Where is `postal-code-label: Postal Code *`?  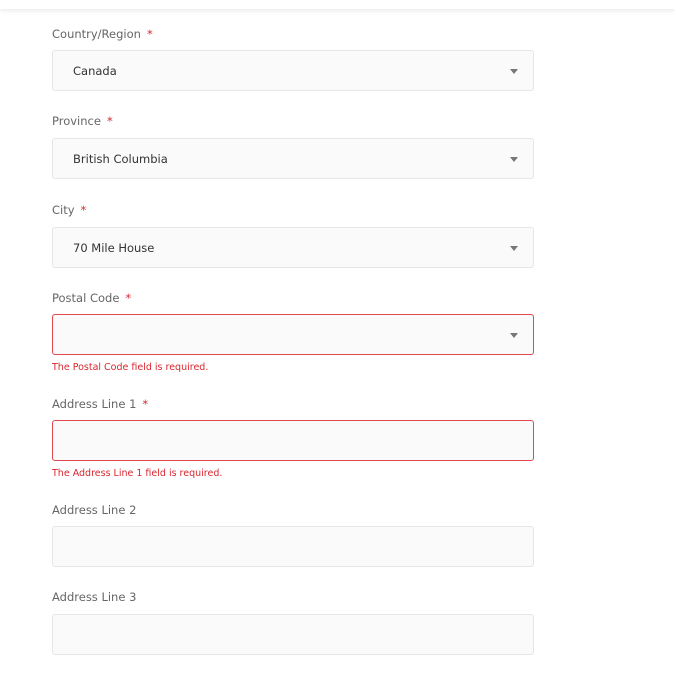
postal-code-label: Postal Code * is located at coordinates (92, 298).